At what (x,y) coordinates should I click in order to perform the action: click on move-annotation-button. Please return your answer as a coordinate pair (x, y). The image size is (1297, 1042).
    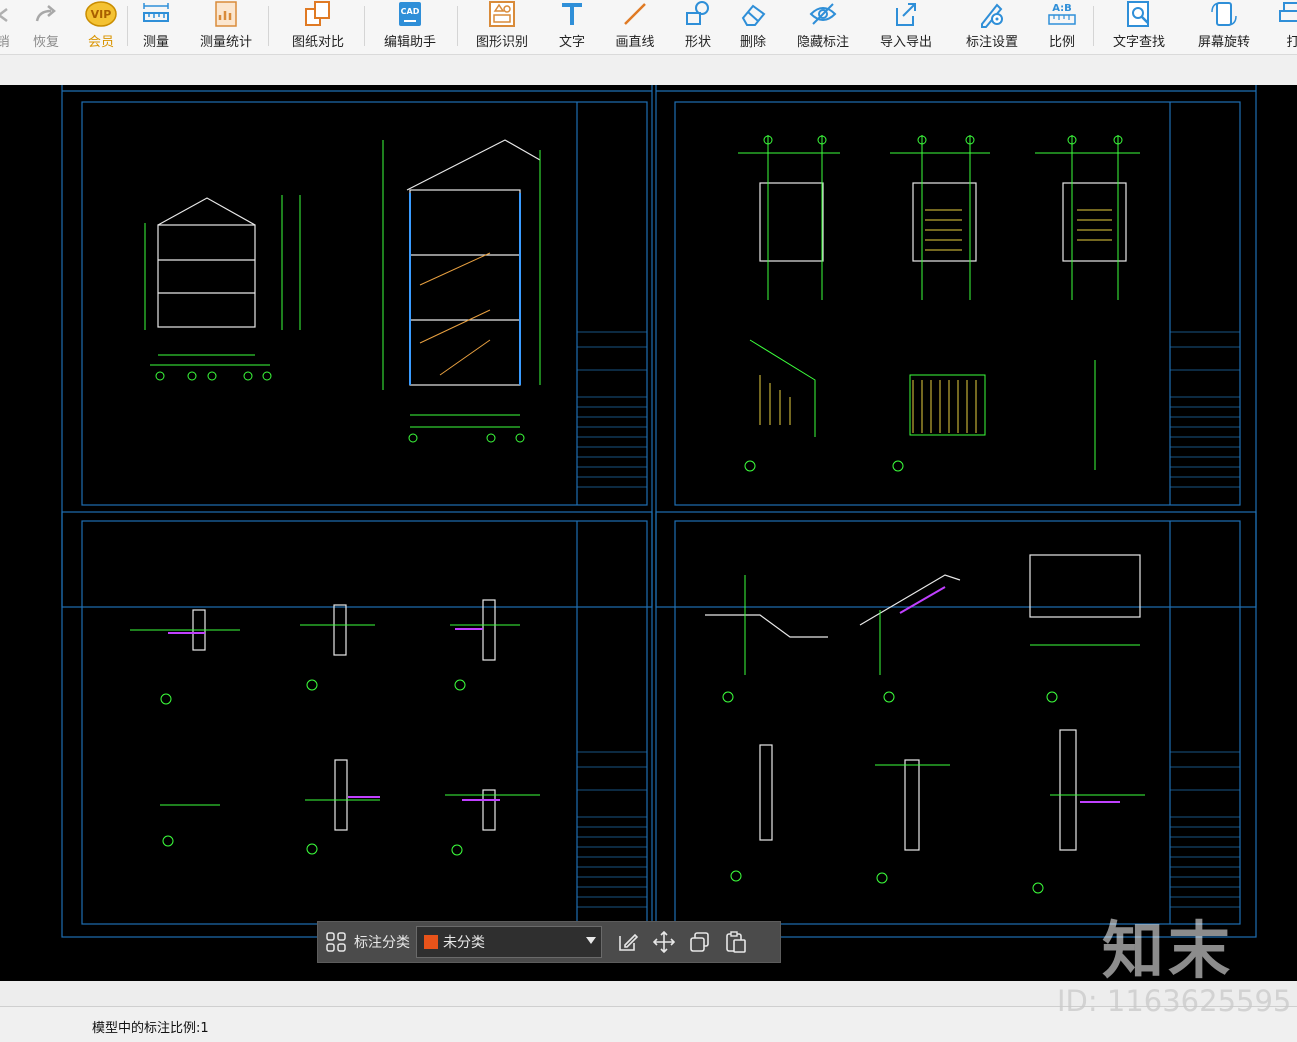
    Looking at the image, I should click on (664, 942).